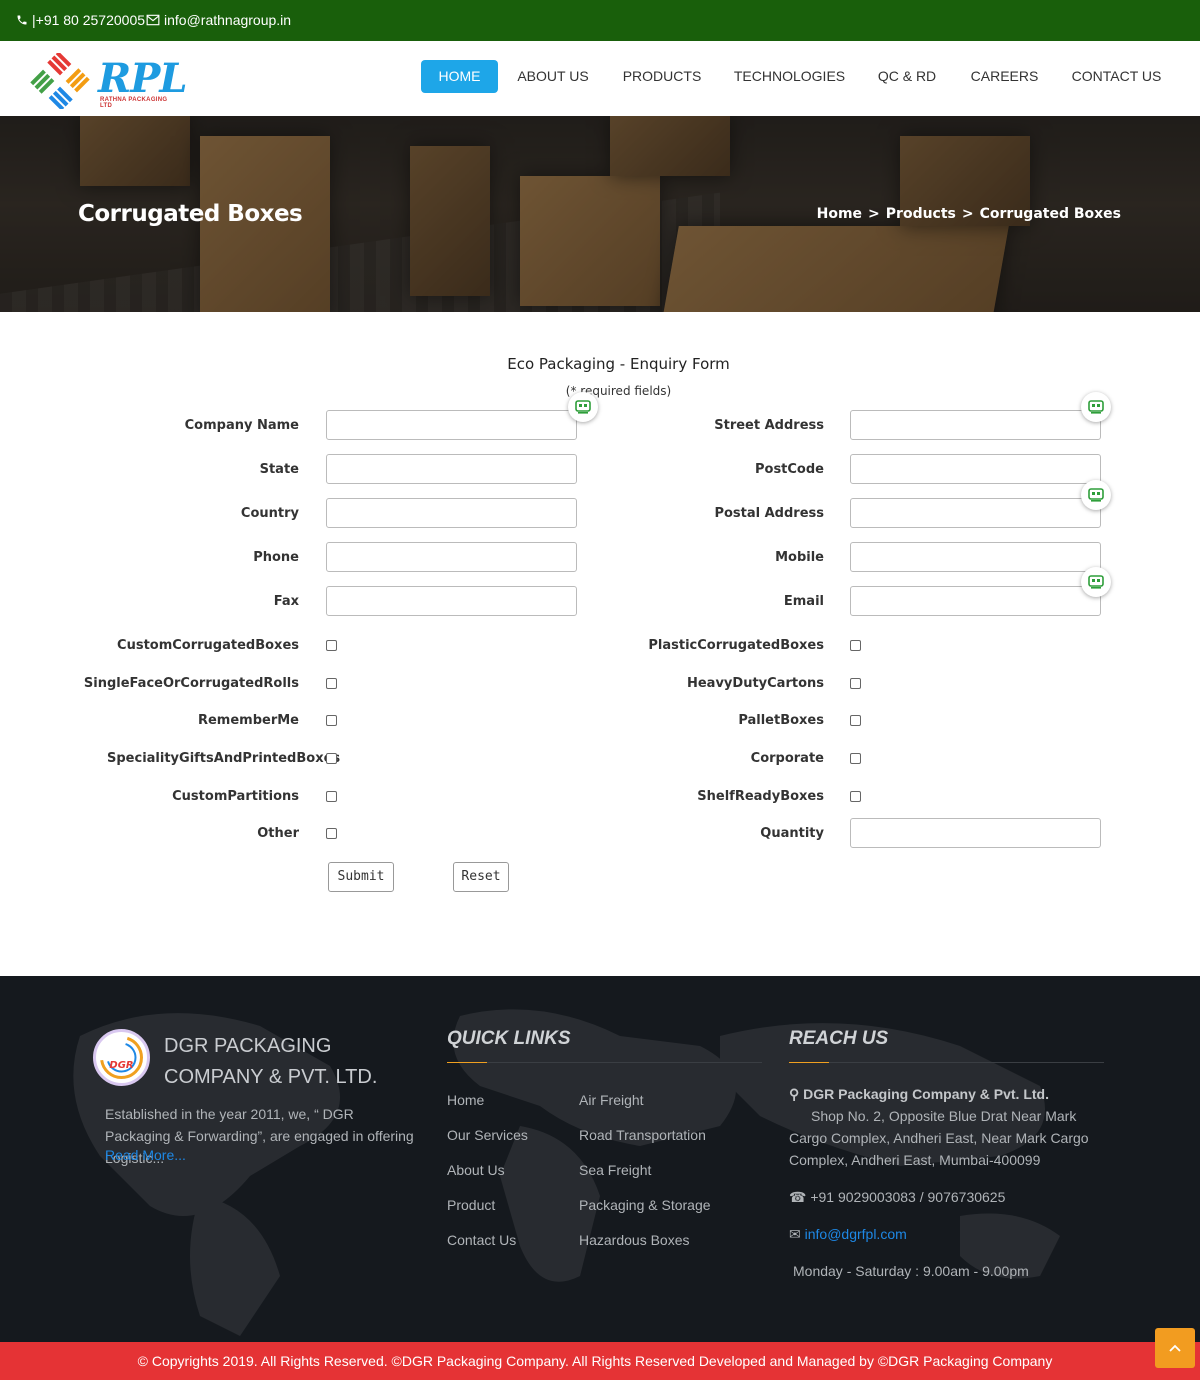 Image resolution: width=1200 pixels, height=1380 pixels. I want to click on heavy-duty-cartons-checkbox, so click(855, 683).